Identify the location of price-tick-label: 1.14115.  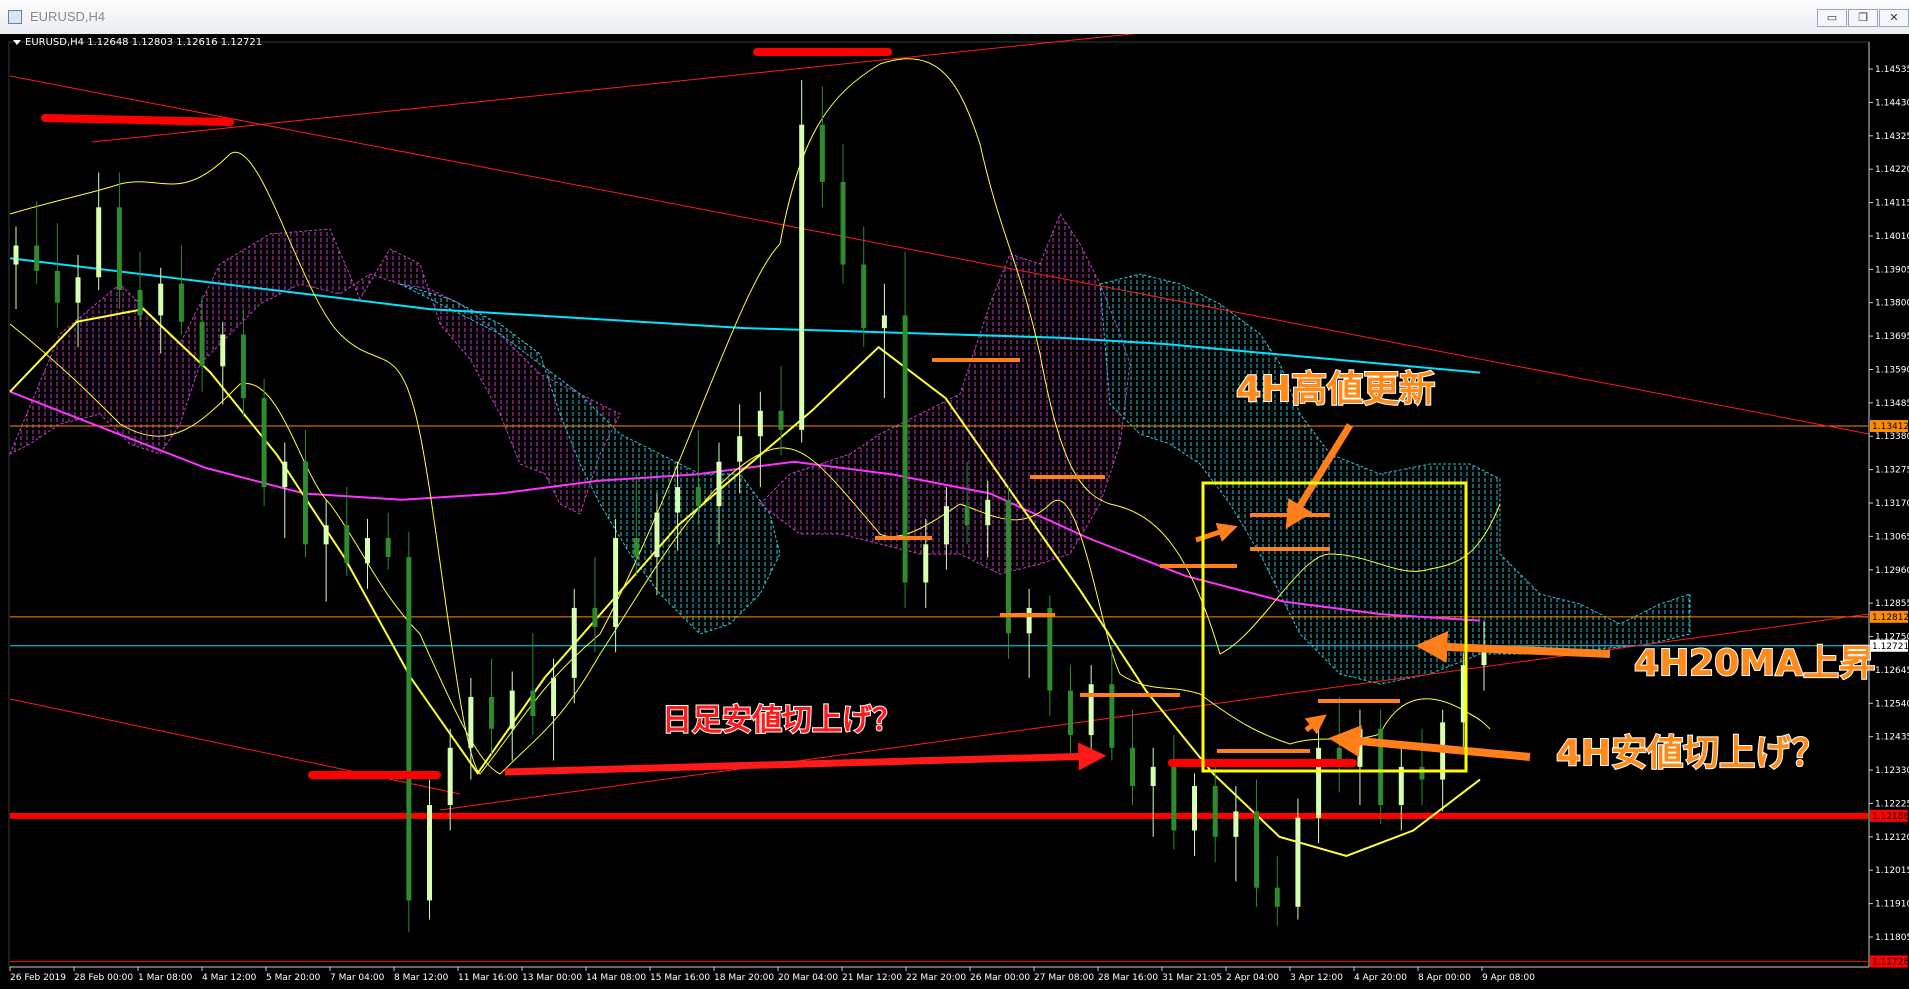
(1892, 204).